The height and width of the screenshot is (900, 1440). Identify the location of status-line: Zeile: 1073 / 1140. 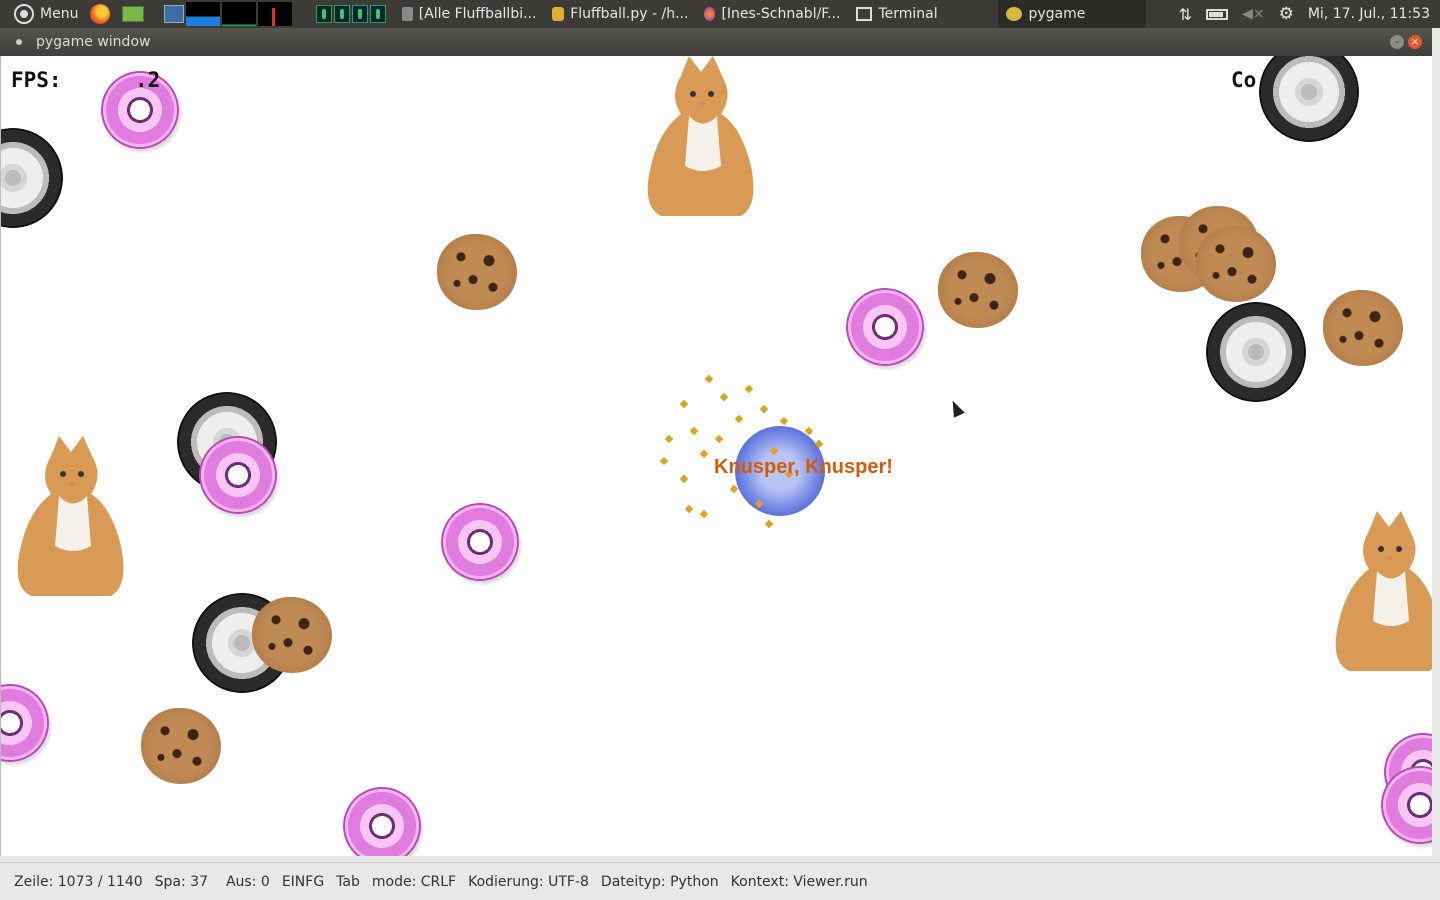
(78, 881).